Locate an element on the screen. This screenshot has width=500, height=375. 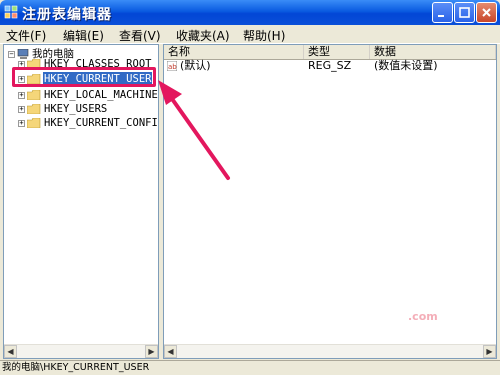
tree-item-hklm: + HKEY_LOCAL_MACHINE is located at coordinates (81, 95).